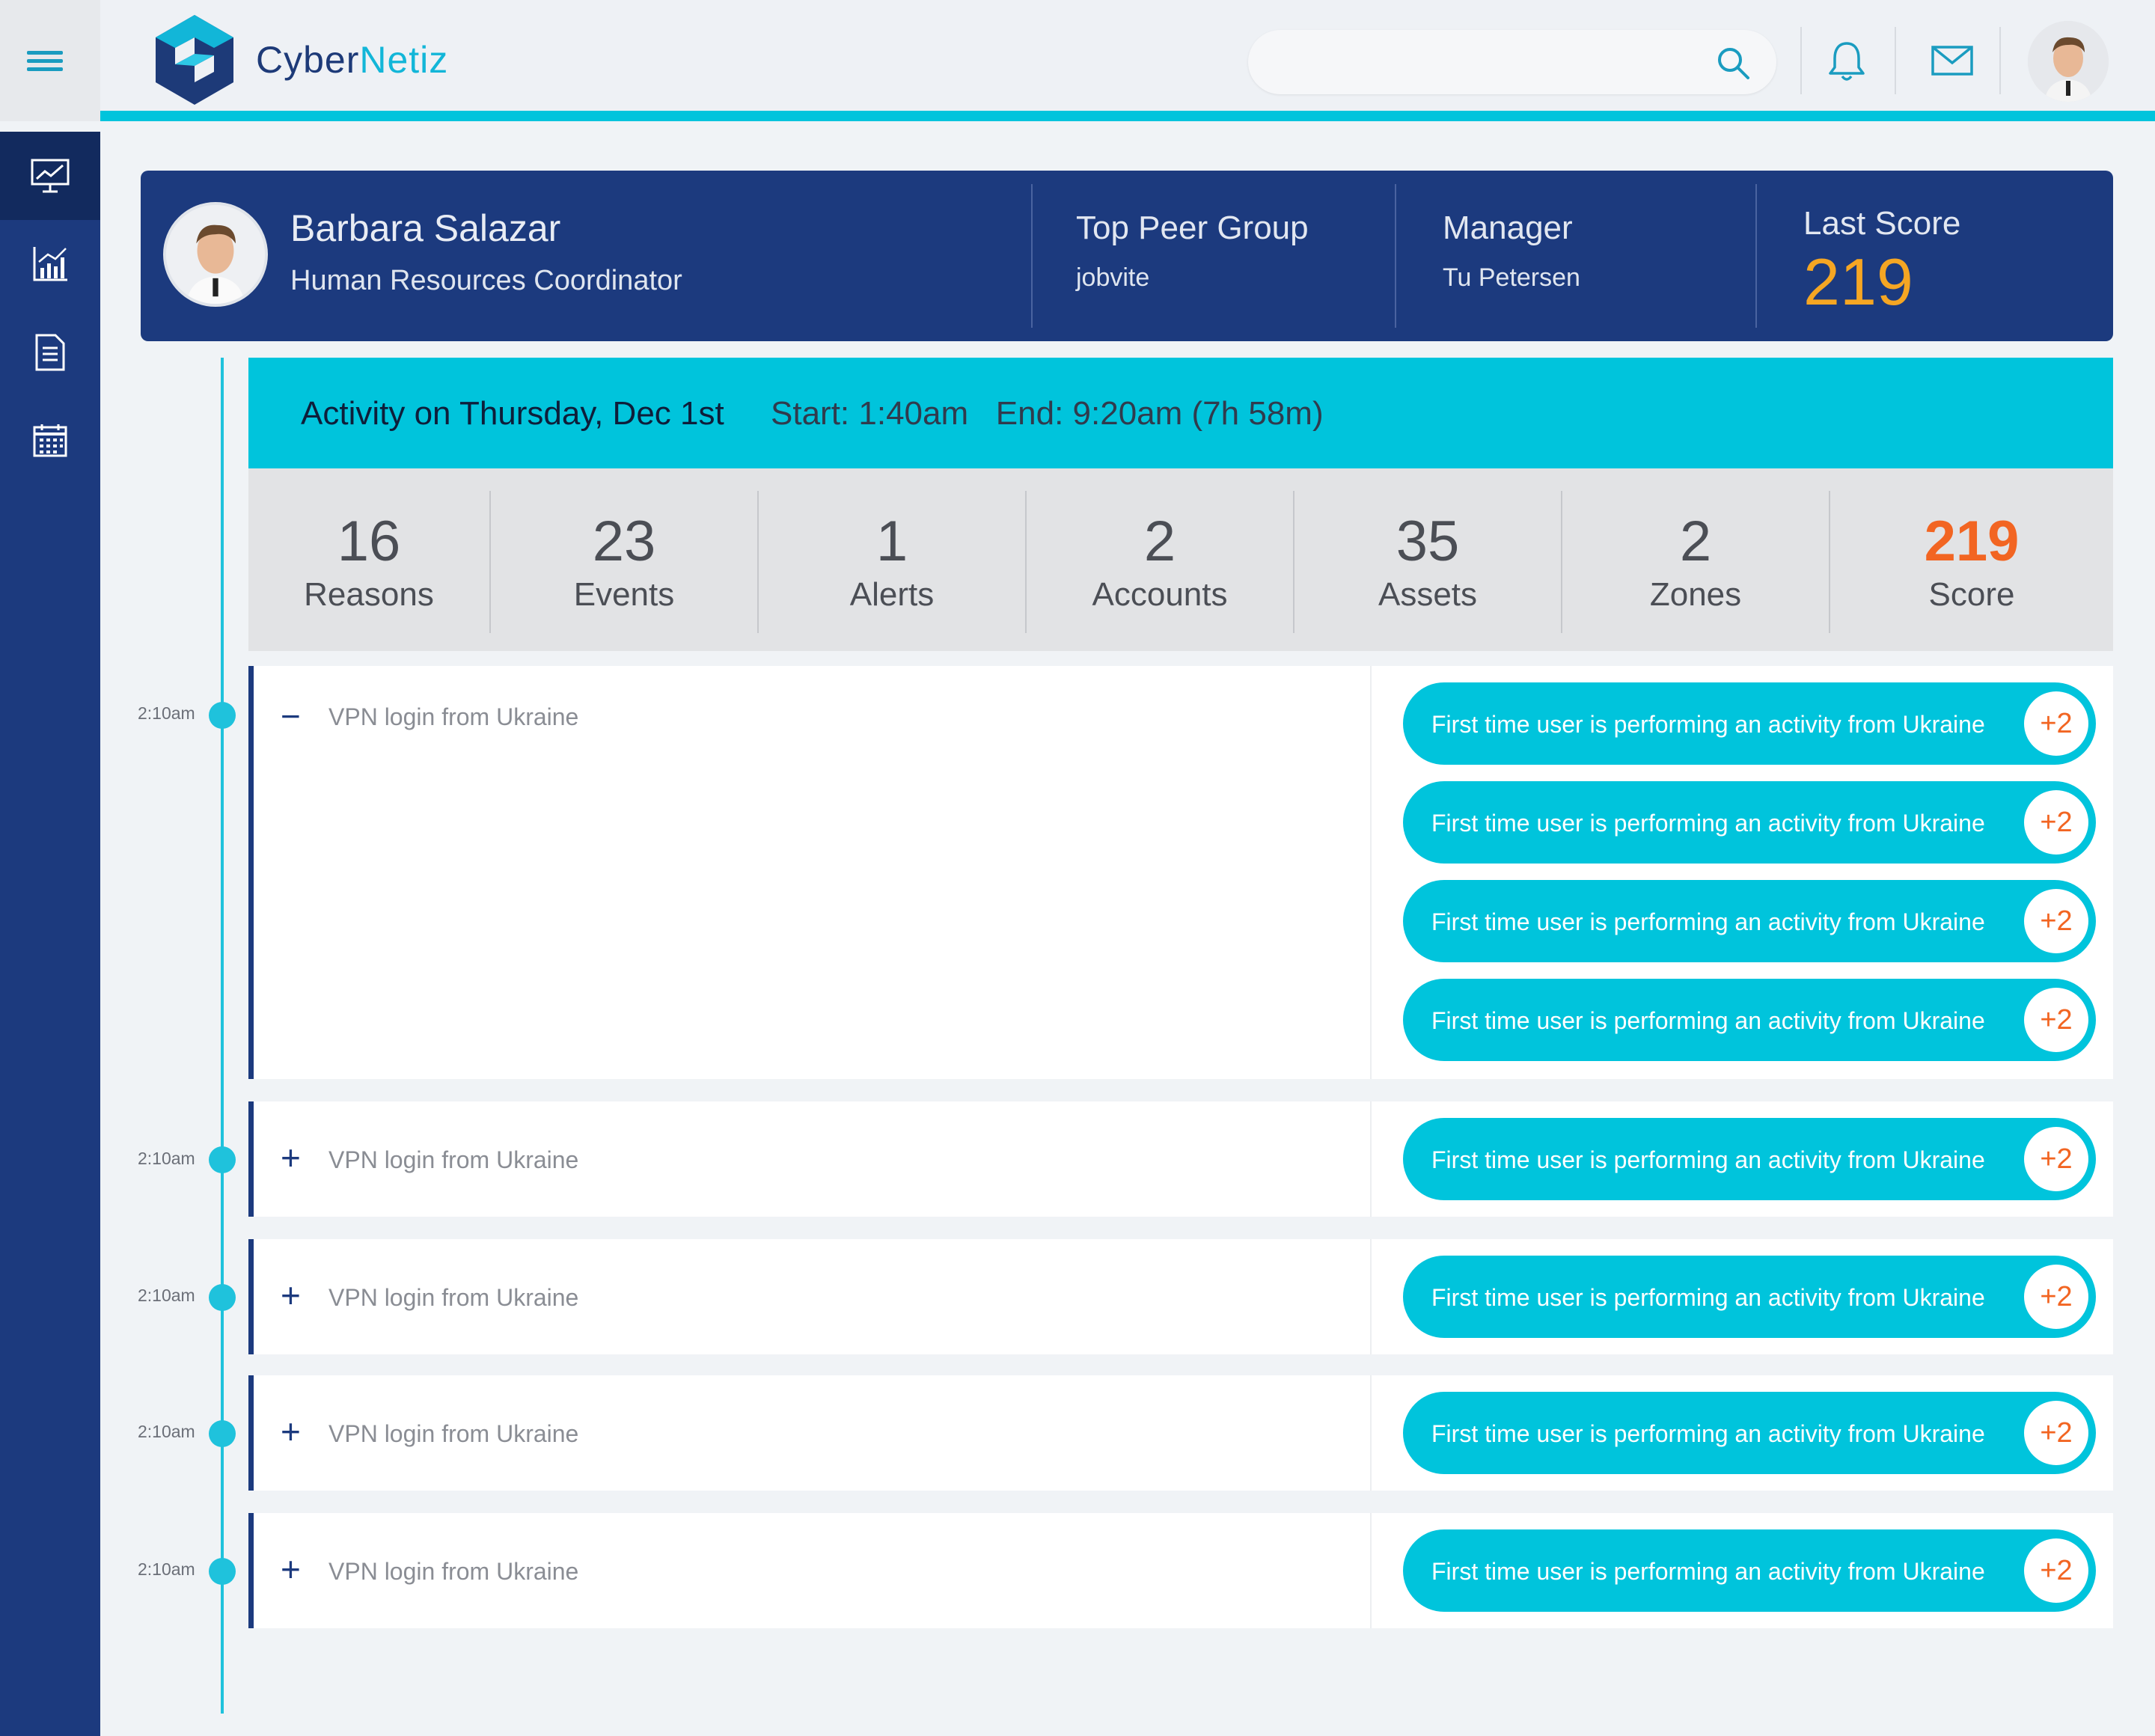 Image resolution: width=2155 pixels, height=1736 pixels. I want to click on brand-name: CyberNetiz, so click(352, 60).